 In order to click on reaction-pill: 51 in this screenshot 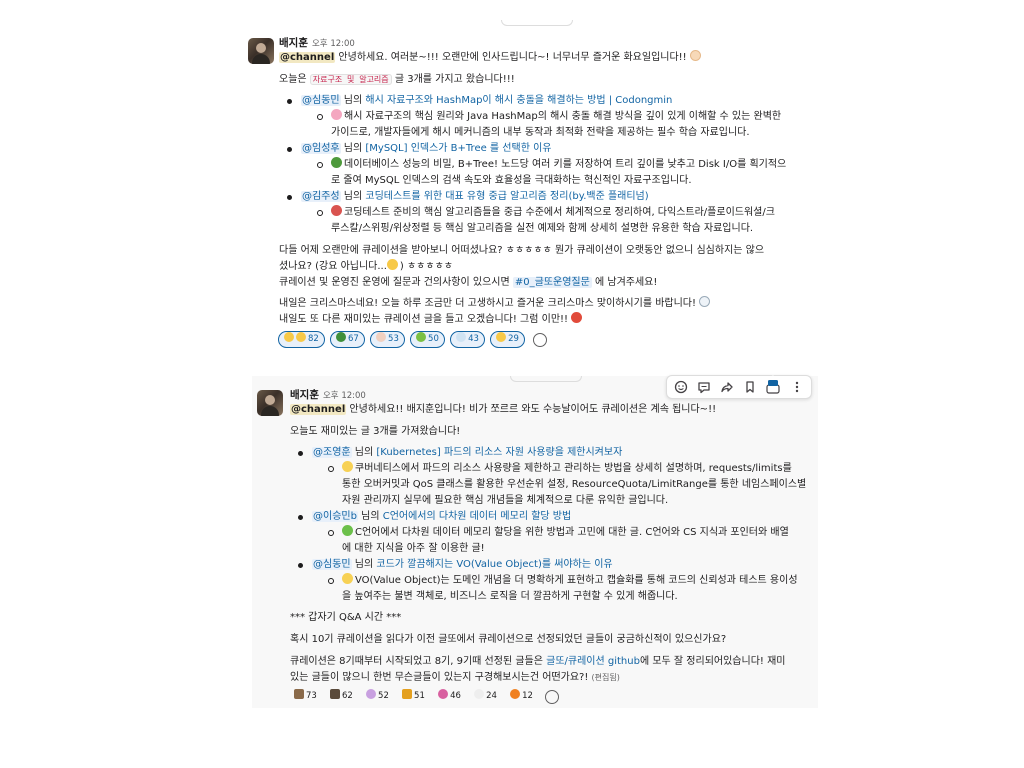, I will do `click(413, 696)`.